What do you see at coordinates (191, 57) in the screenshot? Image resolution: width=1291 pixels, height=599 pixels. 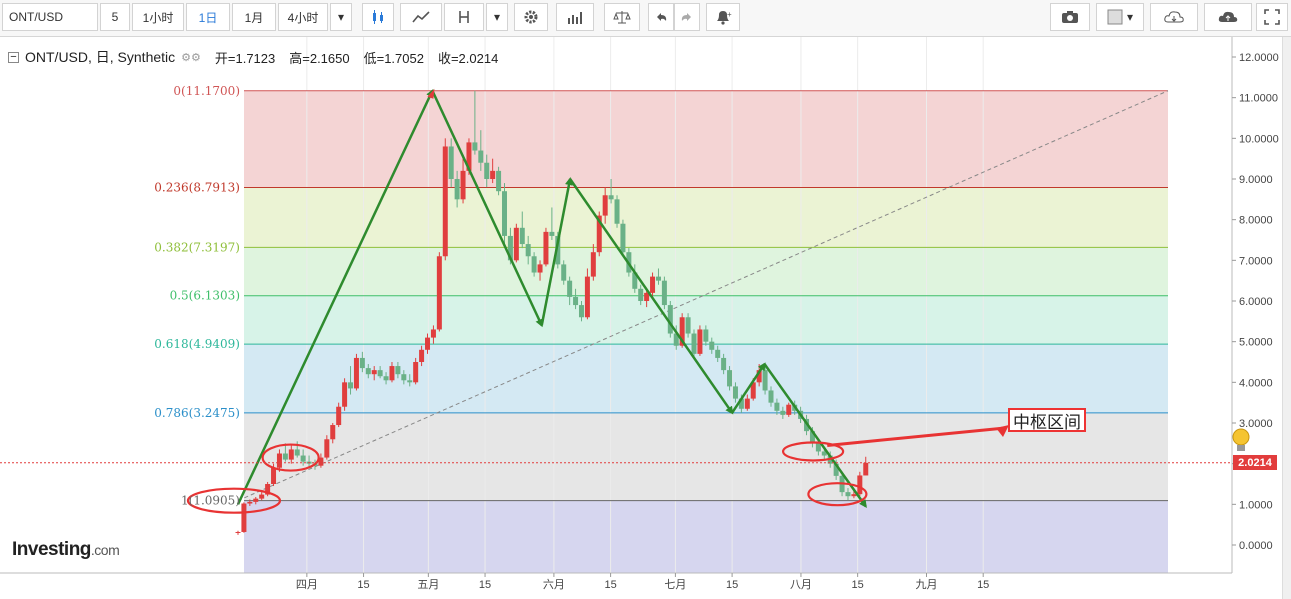 I see `legend-settings-icon: ⚙⚙` at bounding box center [191, 57].